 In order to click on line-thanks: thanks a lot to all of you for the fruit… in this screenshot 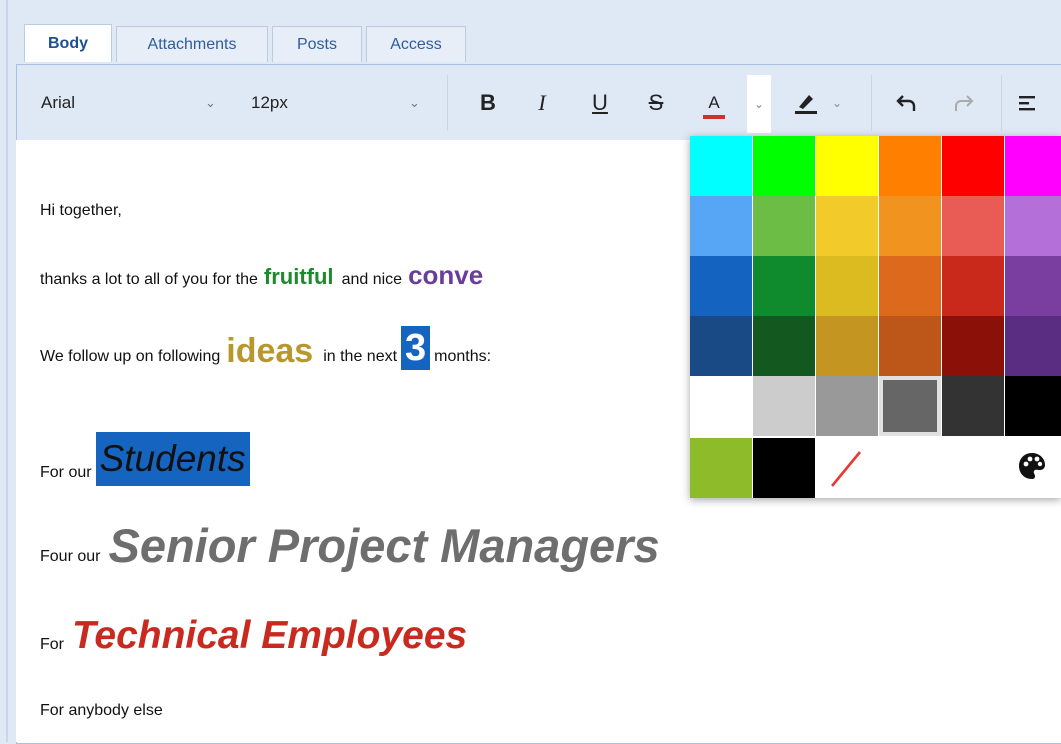, I will do `click(261, 275)`.